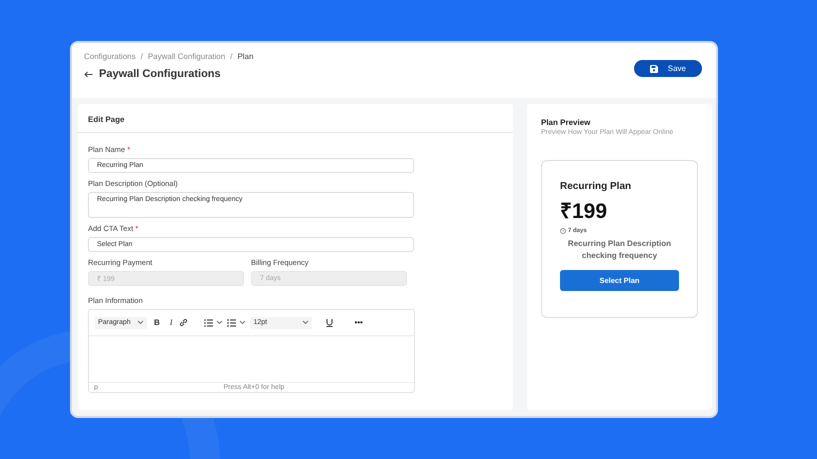 The image size is (817, 459). Describe the element at coordinates (668, 68) in the screenshot. I see `save-button: Save` at that location.